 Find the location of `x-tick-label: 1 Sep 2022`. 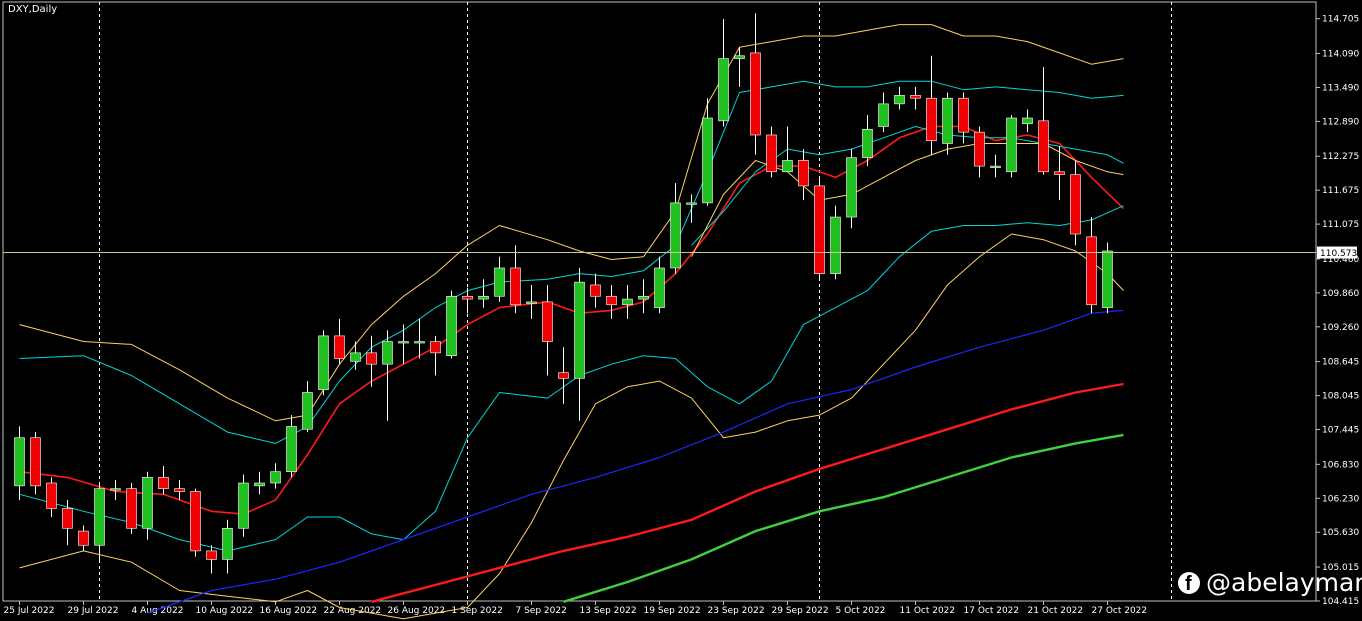

x-tick-label: 1 Sep 2022 is located at coordinates (477, 611).